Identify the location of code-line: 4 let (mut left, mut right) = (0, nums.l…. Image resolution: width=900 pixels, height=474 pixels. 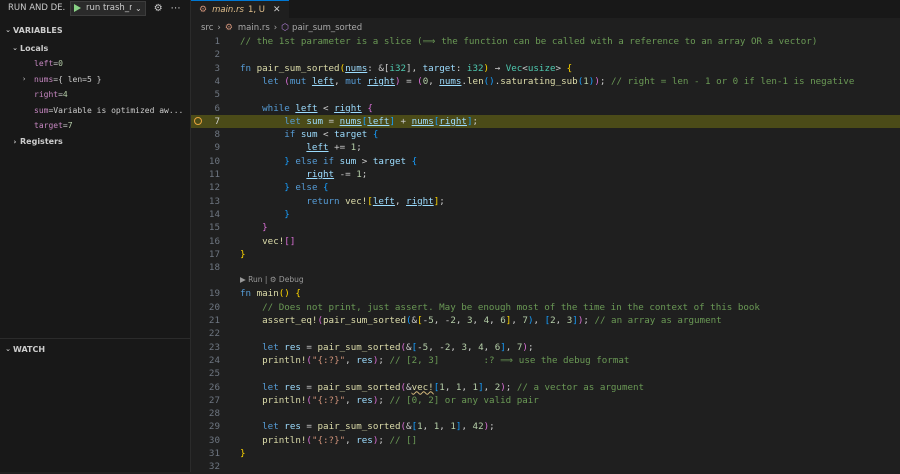
(545, 81).